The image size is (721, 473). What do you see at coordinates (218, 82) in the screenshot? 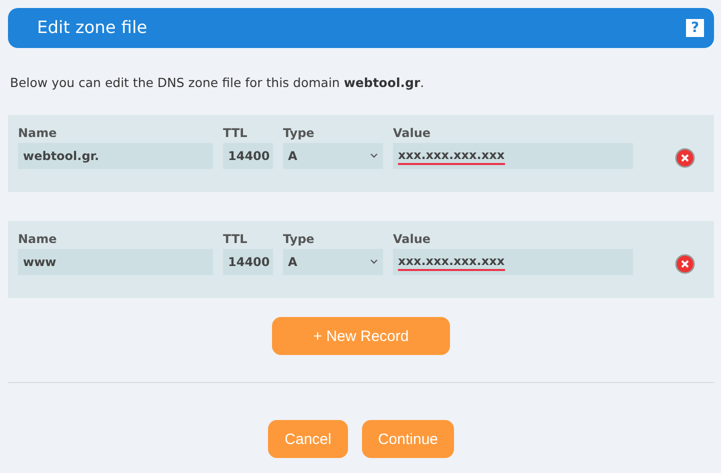
I see `intro-text: Below you can edit the DNS zone file for this domain webtool.gr.` at bounding box center [218, 82].